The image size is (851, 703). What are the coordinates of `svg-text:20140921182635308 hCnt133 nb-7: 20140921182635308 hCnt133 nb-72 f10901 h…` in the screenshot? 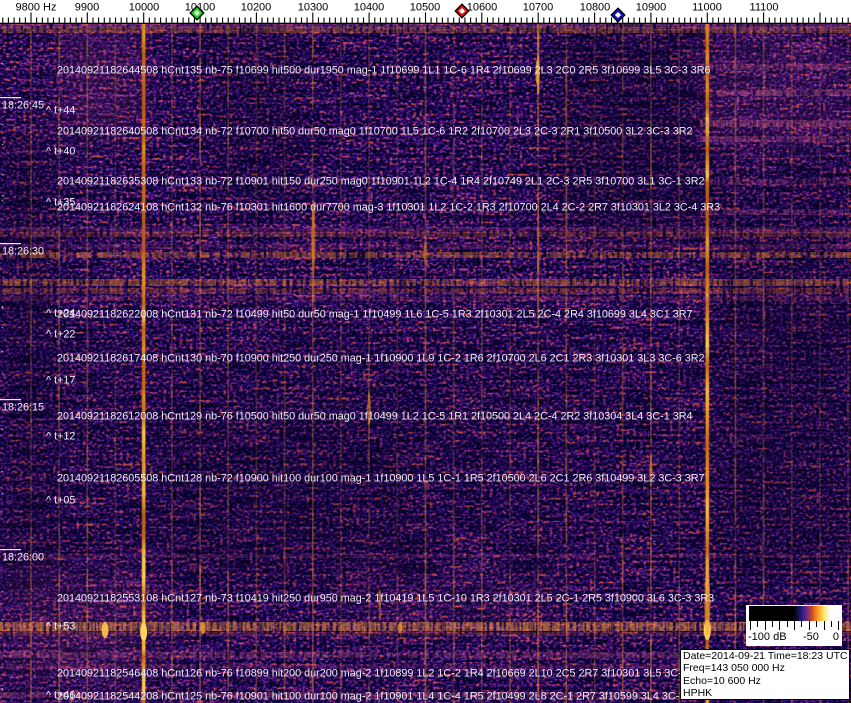 It's located at (381, 182).